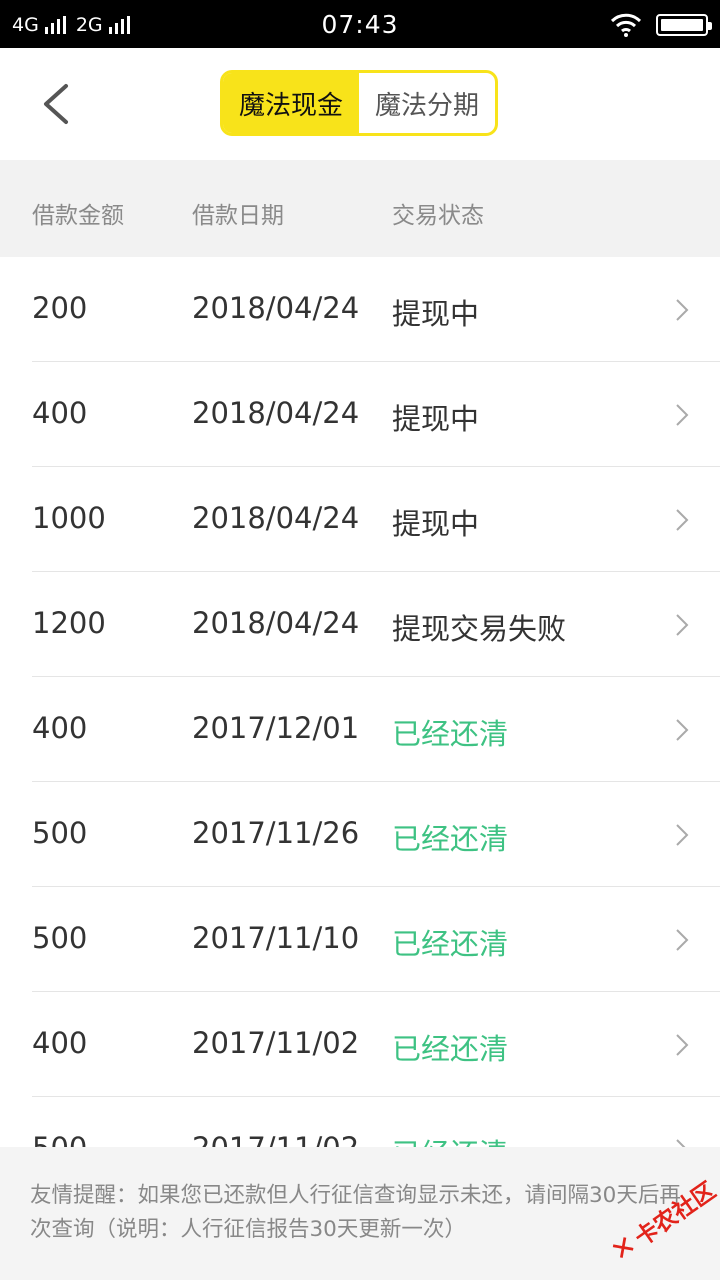 The width and height of the screenshot is (720, 1286). I want to click on status-icons, so click(661, 25).